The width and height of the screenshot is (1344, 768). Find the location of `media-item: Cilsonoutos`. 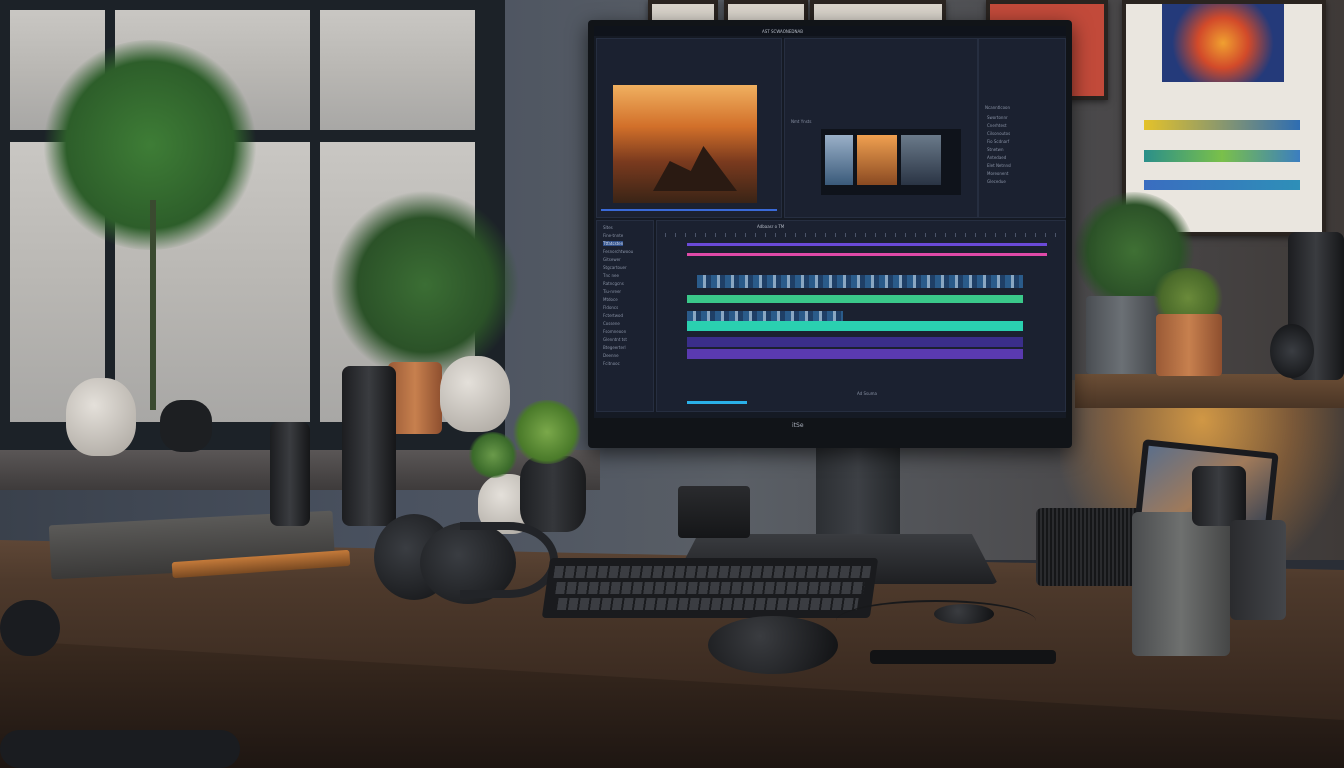

media-item: Cilsonoutos is located at coordinates (998, 133).